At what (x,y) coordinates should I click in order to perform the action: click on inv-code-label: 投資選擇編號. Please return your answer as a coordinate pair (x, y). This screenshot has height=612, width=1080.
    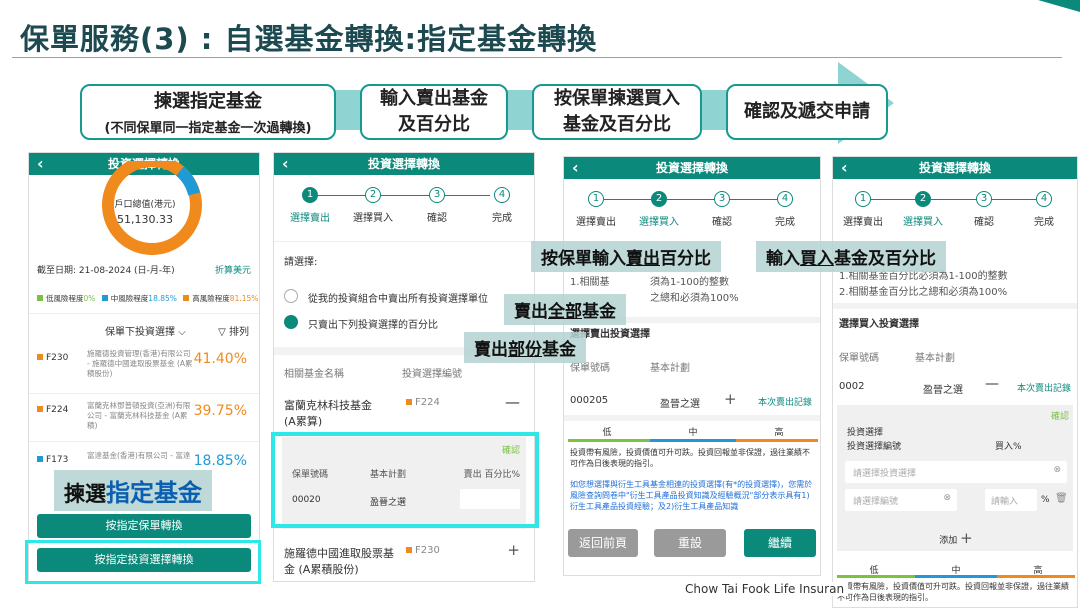
    Looking at the image, I should click on (874, 447).